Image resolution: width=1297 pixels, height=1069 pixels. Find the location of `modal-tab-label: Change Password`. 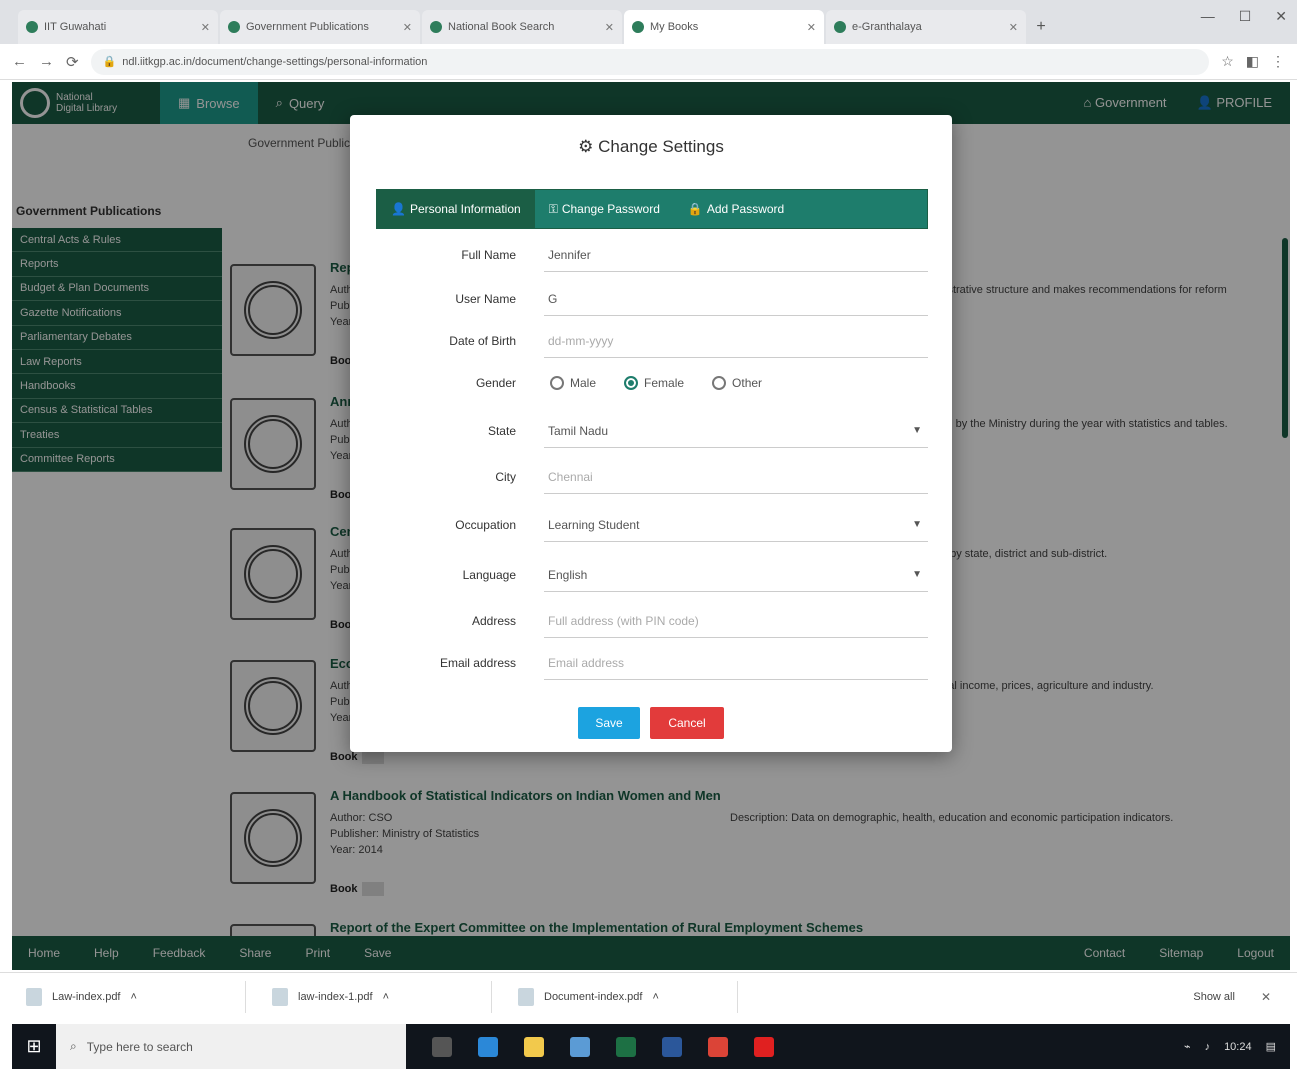

modal-tab-label: Change Password is located at coordinates (610, 209).